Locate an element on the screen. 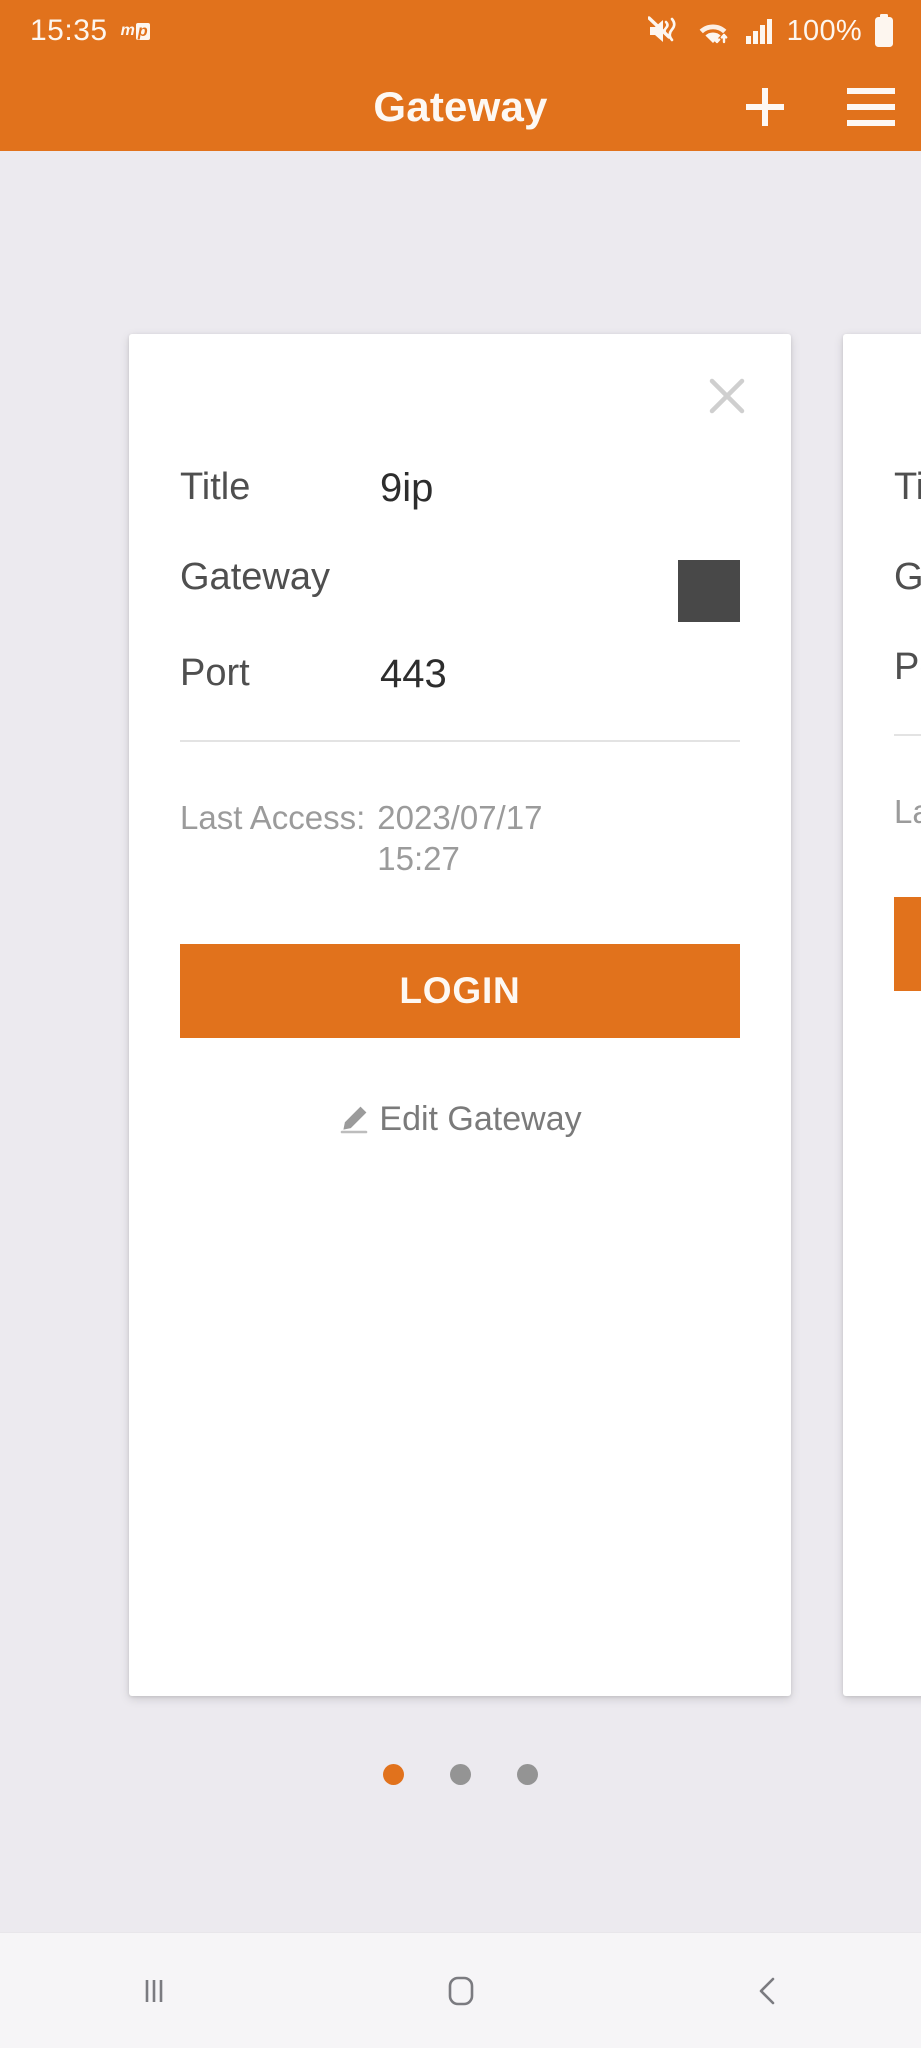  last-access-value: 2023/07/17 15:27 is located at coordinates (460, 838).